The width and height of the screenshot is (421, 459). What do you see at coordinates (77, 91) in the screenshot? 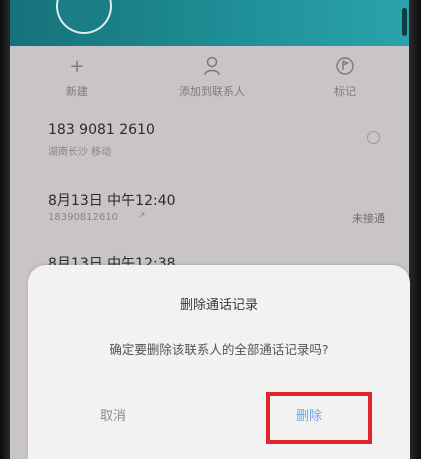
I see `new-contact-label: 新建` at bounding box center [77, 91].